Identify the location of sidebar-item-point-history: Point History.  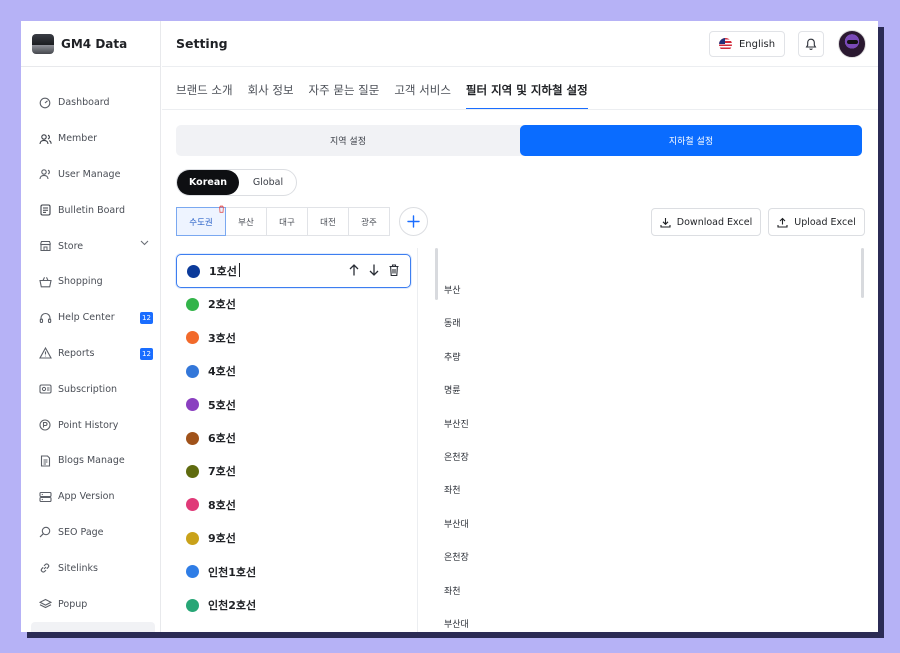
(93, 425).